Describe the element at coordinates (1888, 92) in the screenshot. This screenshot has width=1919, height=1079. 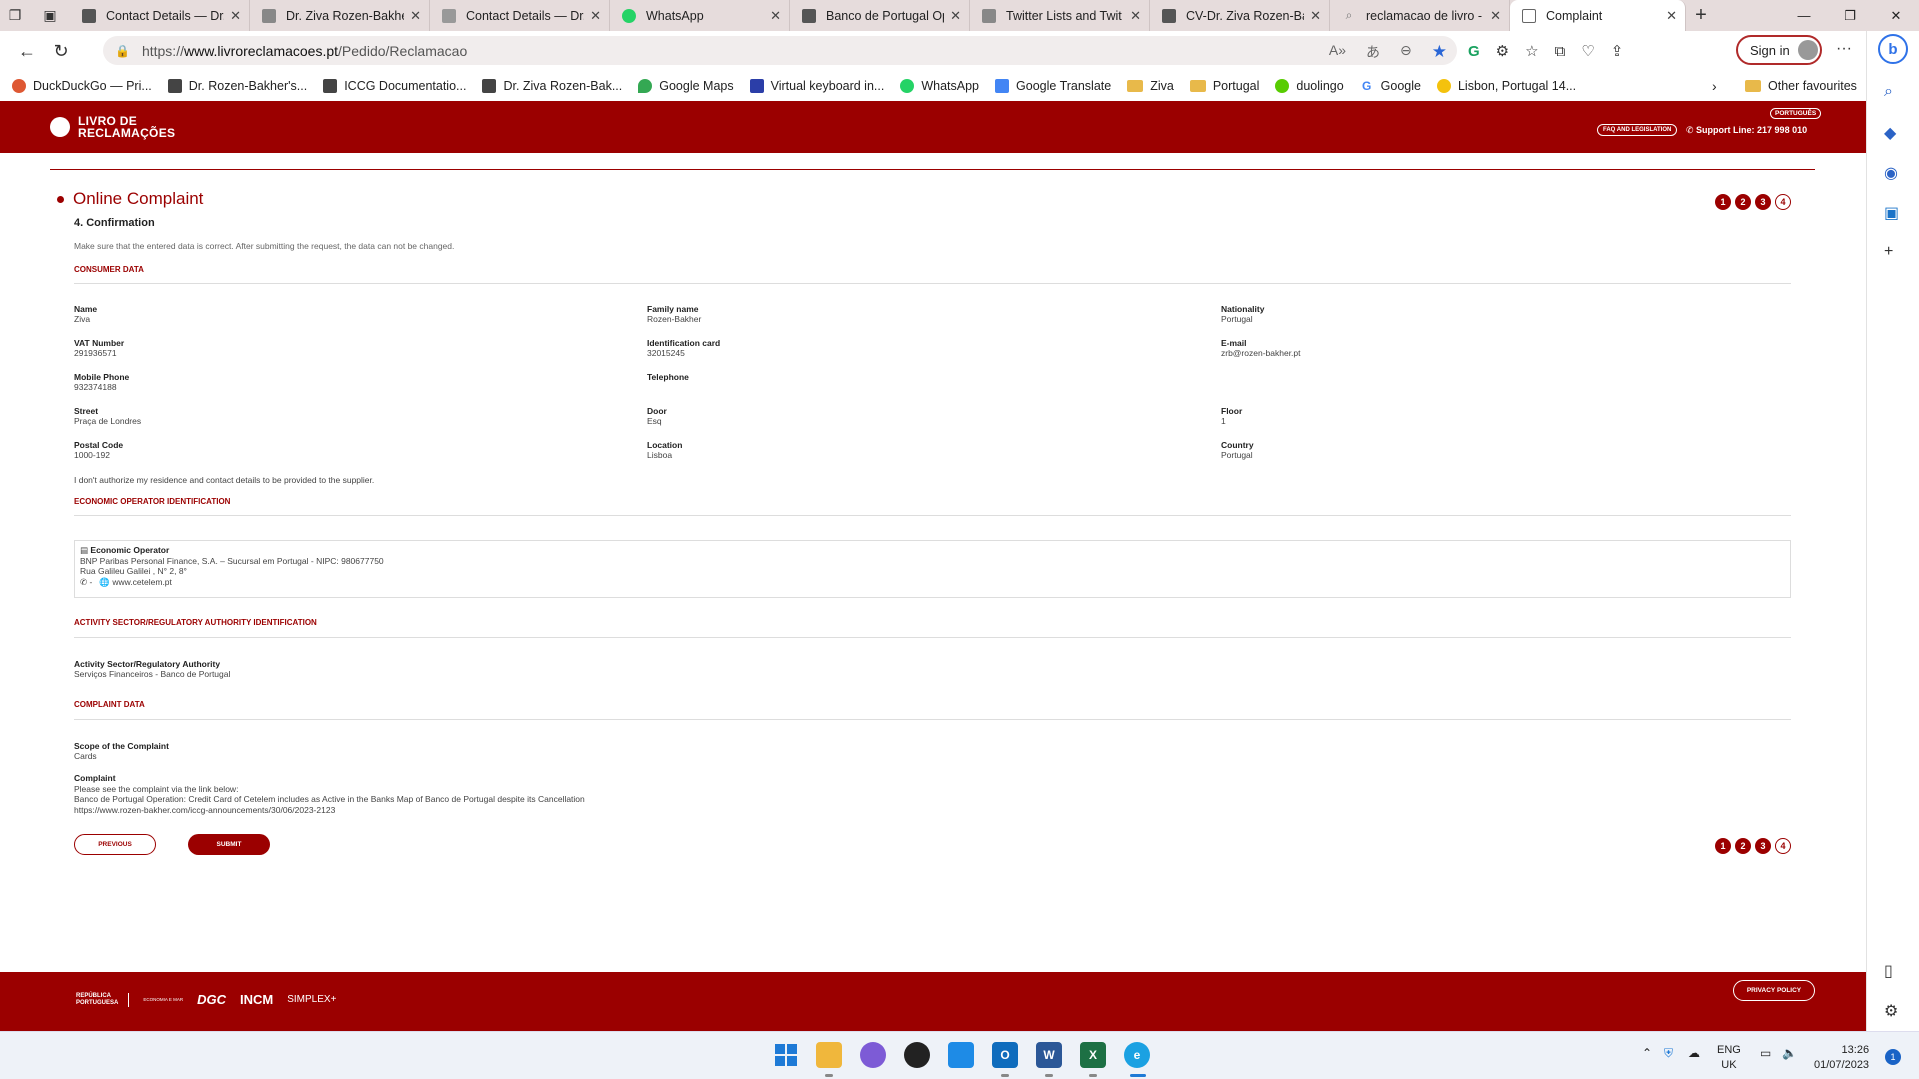
I see `search-icon: ⌕` at that location.